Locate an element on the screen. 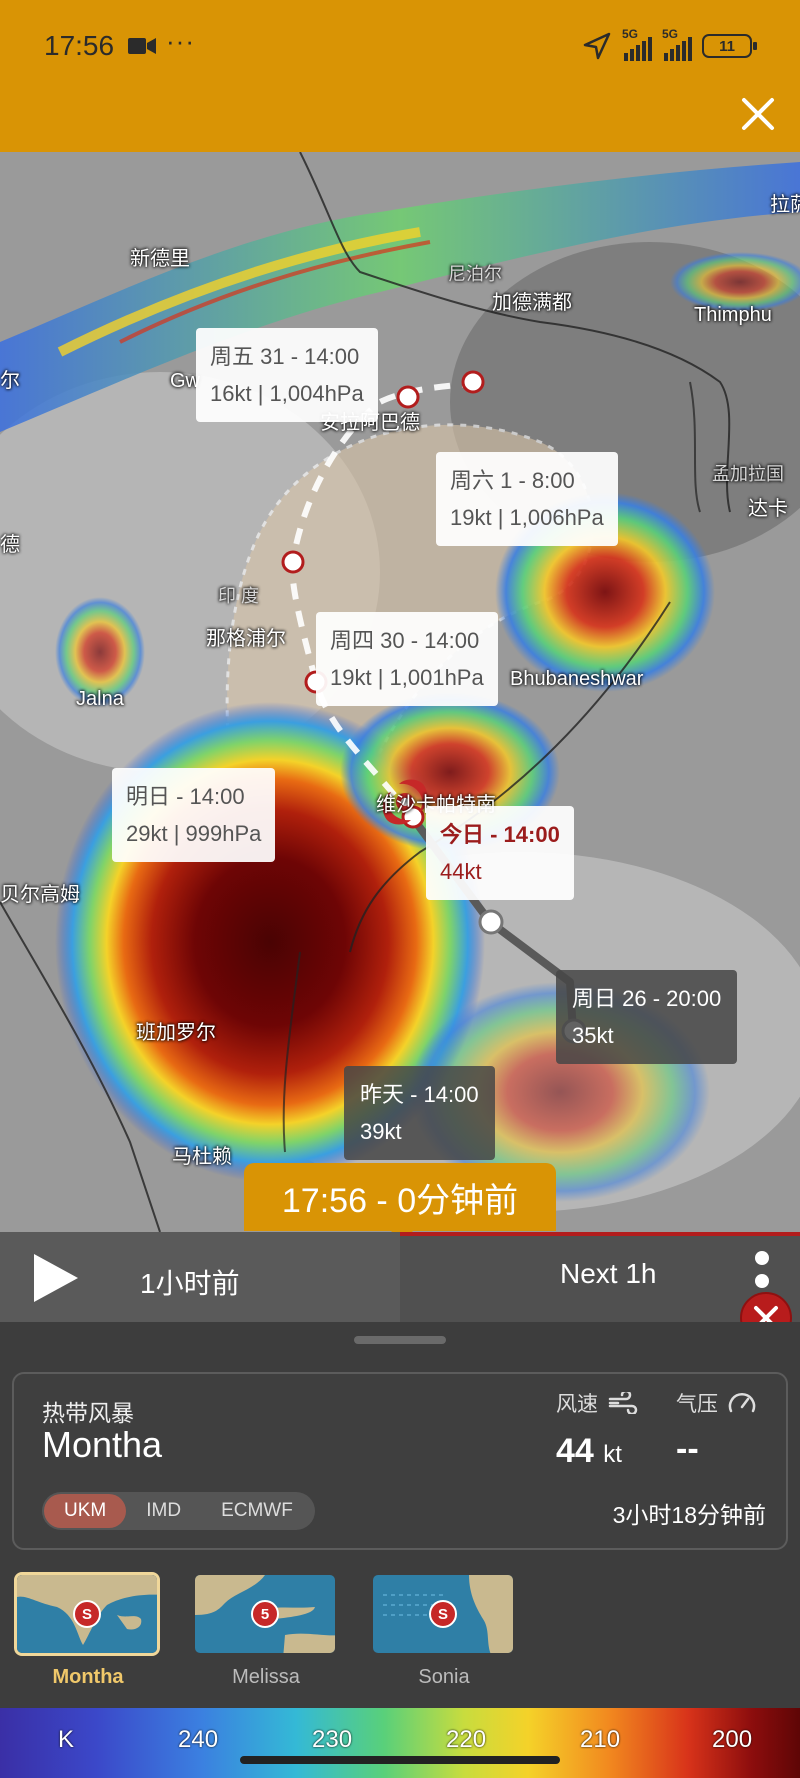 This screenshot has height=1778, width=800. legend-tick: 230 is located at coordinates (332, 1739).